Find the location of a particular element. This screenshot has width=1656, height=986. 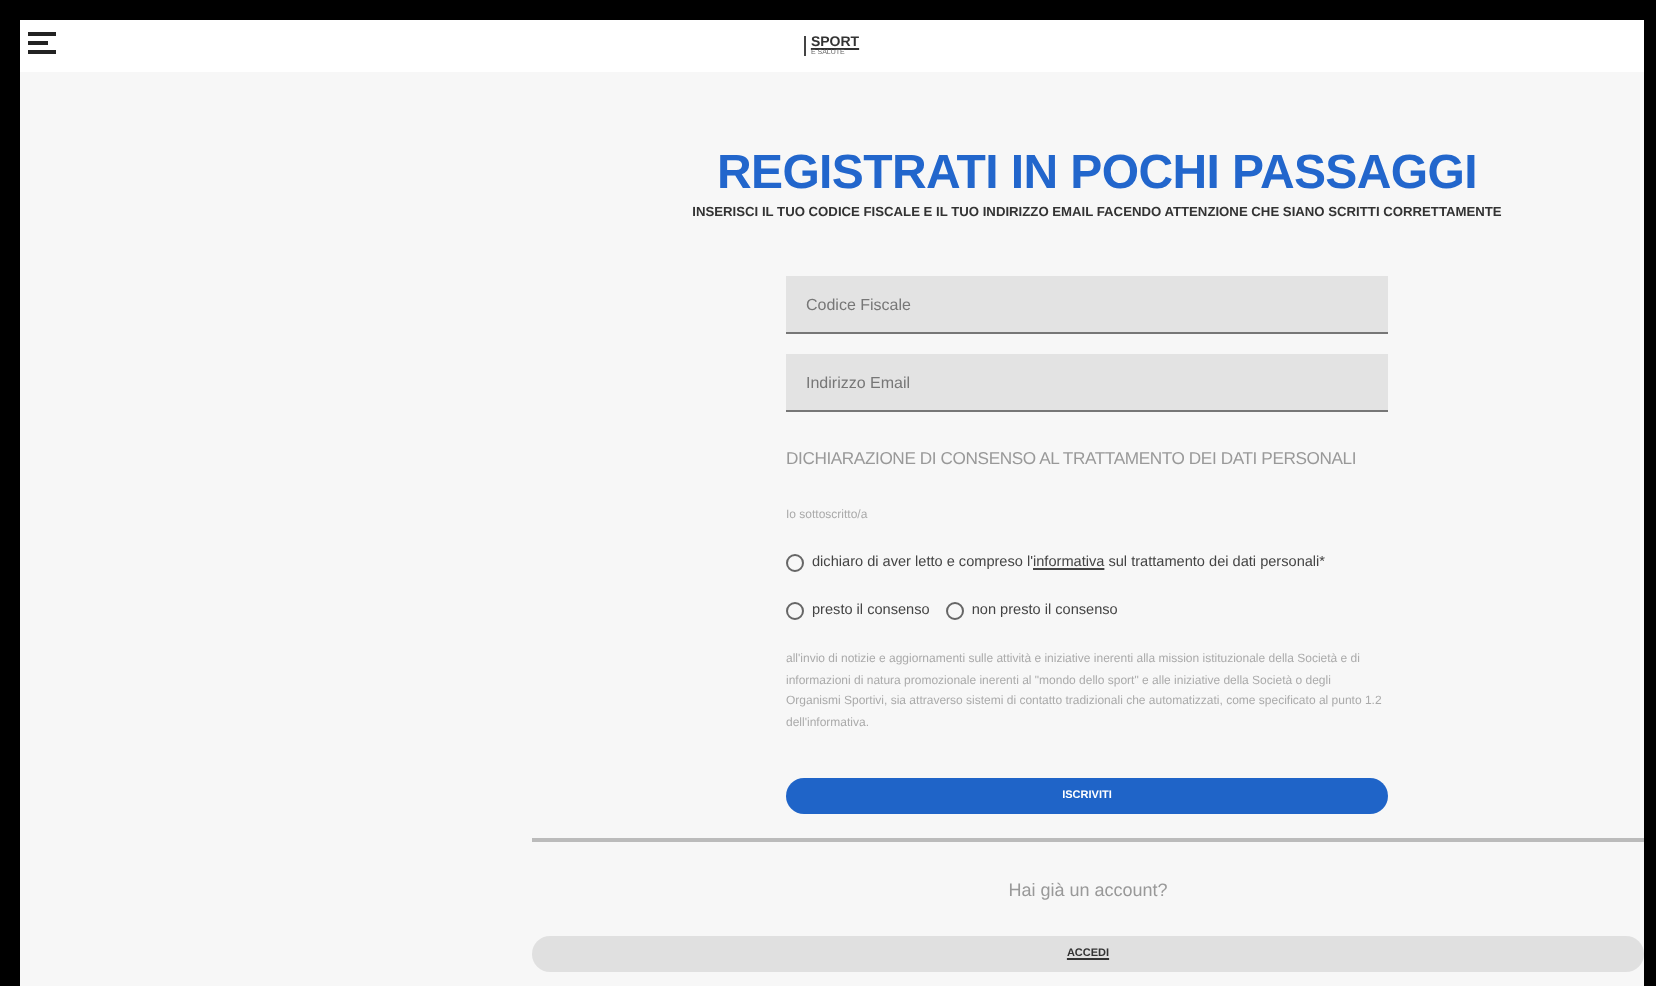

consent-heading: DICHIARAZIONE DI CONSENSO AL TRATTAMENTO DEI DATI PERSONALI is located at coordinates (1071, 459).